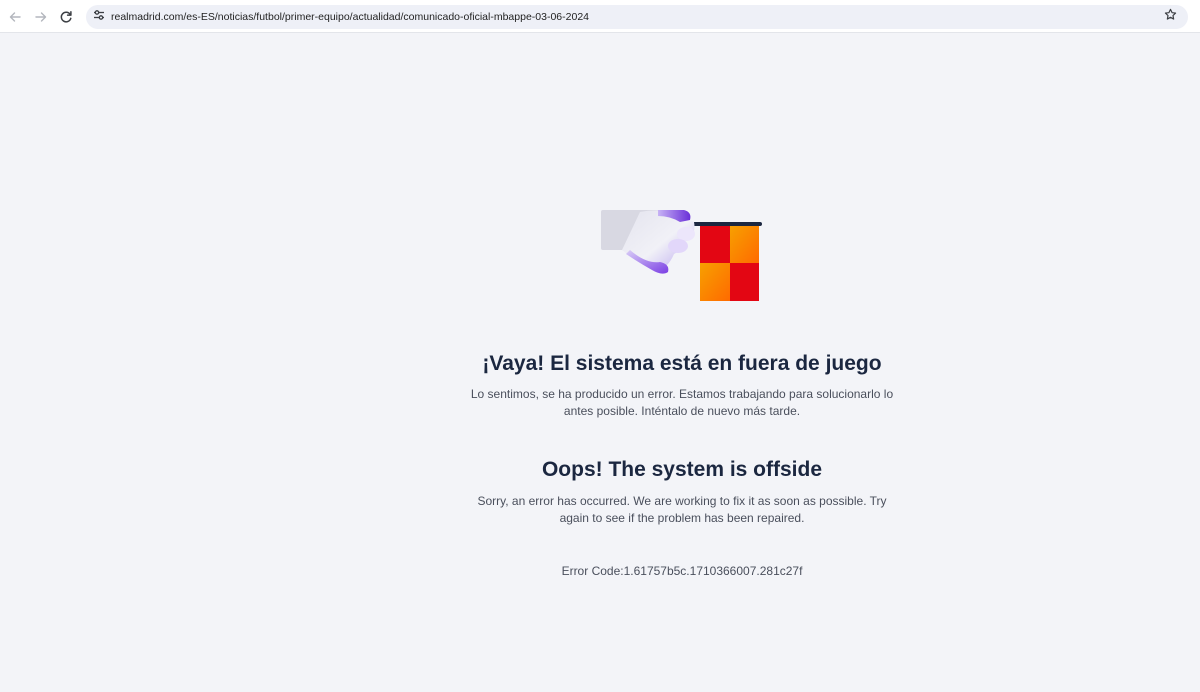 This screenshot has width=1200, height=692. What do you see at coordinates (682, 363) in the screenshot?
I see `title-spanish: ¡Vaya! El sistema está en fuera de juego` at bounding box center [682, 363].